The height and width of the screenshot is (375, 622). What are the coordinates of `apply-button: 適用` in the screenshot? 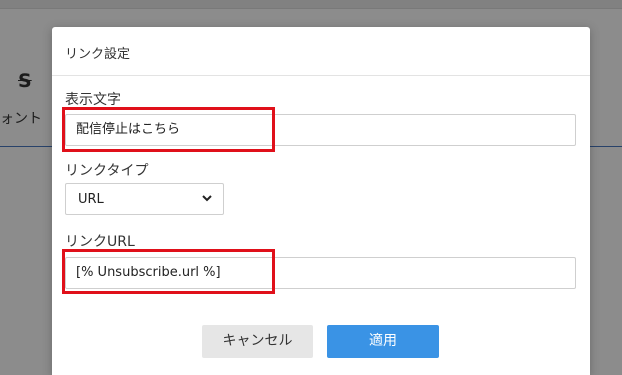 It's located at (383, 341).